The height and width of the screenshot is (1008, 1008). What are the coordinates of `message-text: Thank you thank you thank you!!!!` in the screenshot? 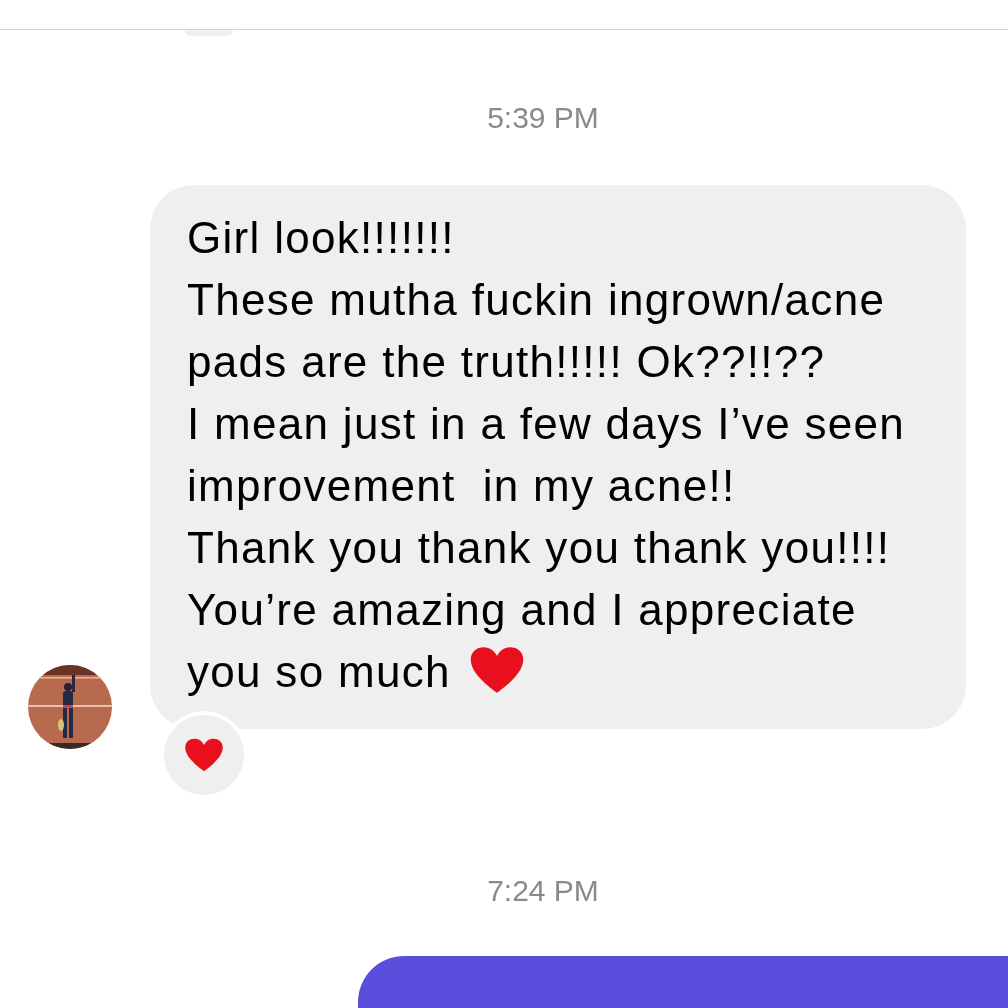 It's located at (539, 548).